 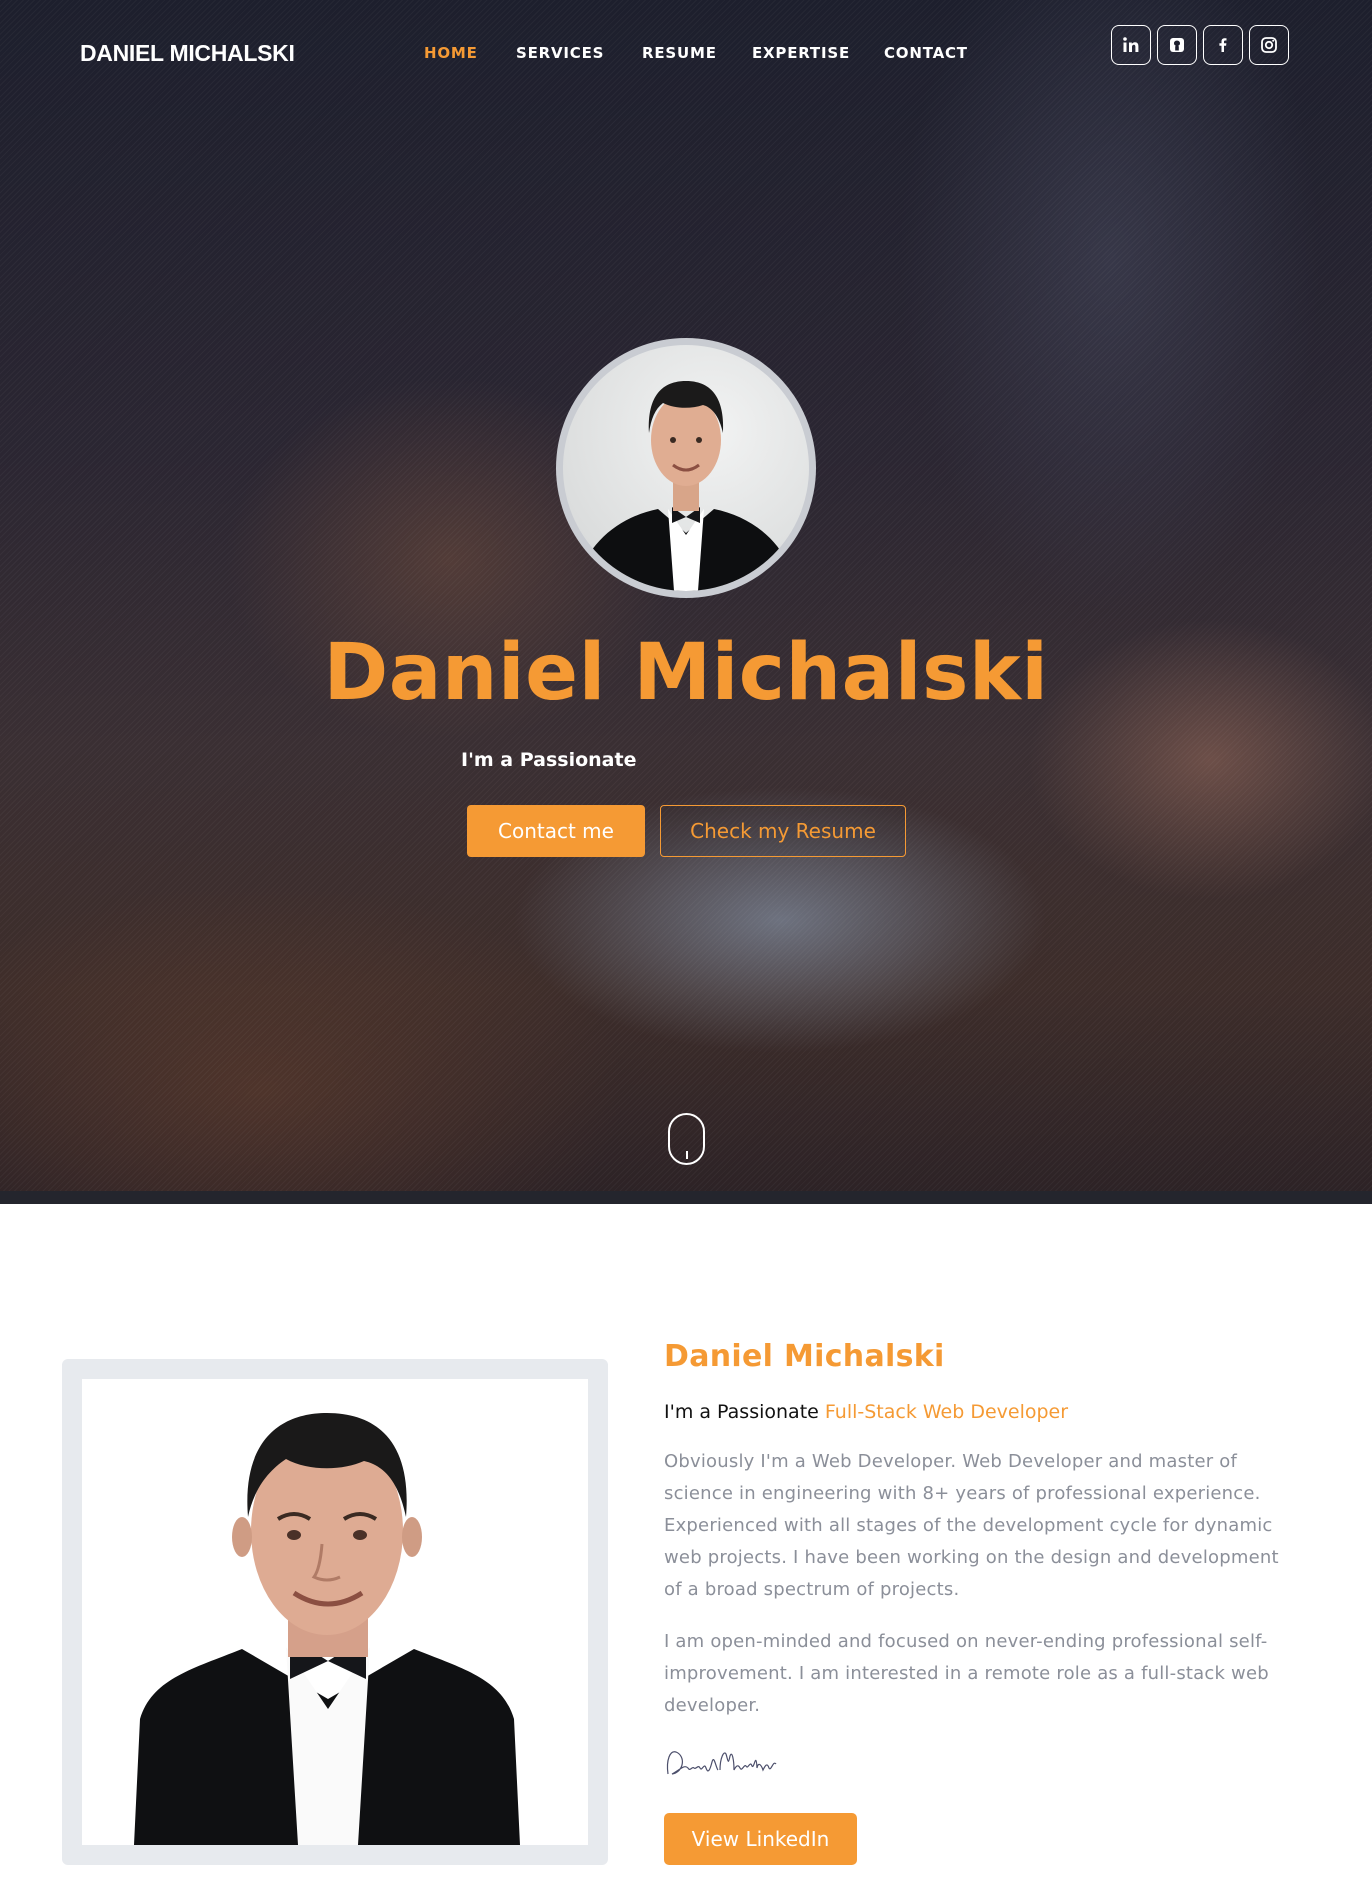 What do you see at coordinates (760, 1839) in the screenshot?
I see `view-linkedin-button: View LinkedIn` at bounding box center [760, 1839].